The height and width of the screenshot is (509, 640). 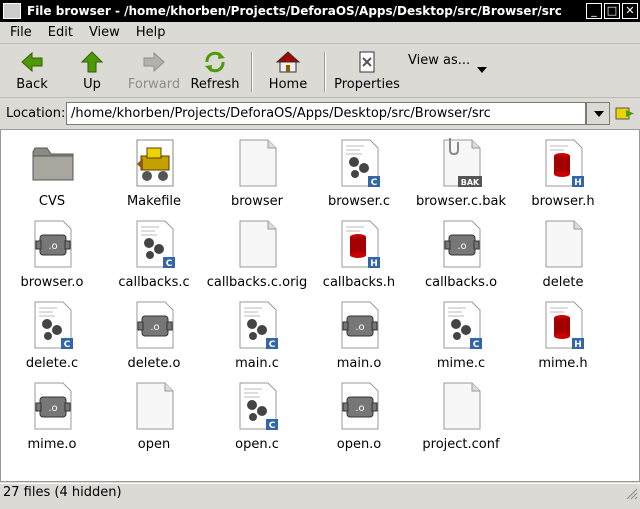 I want to click on file-name: callbacks.c, so click(x=154, y=282).